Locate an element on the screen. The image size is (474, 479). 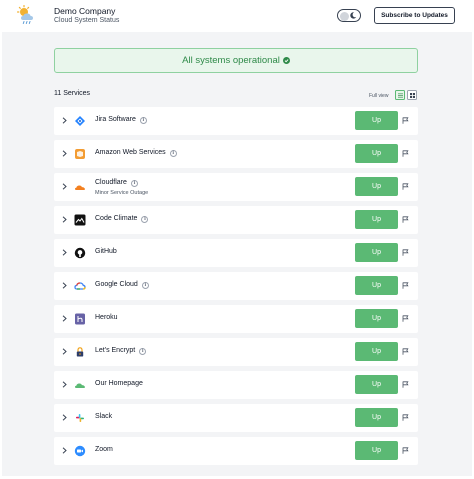
service-name-text: Let's Encrypt is located at coordinates (115, 350).